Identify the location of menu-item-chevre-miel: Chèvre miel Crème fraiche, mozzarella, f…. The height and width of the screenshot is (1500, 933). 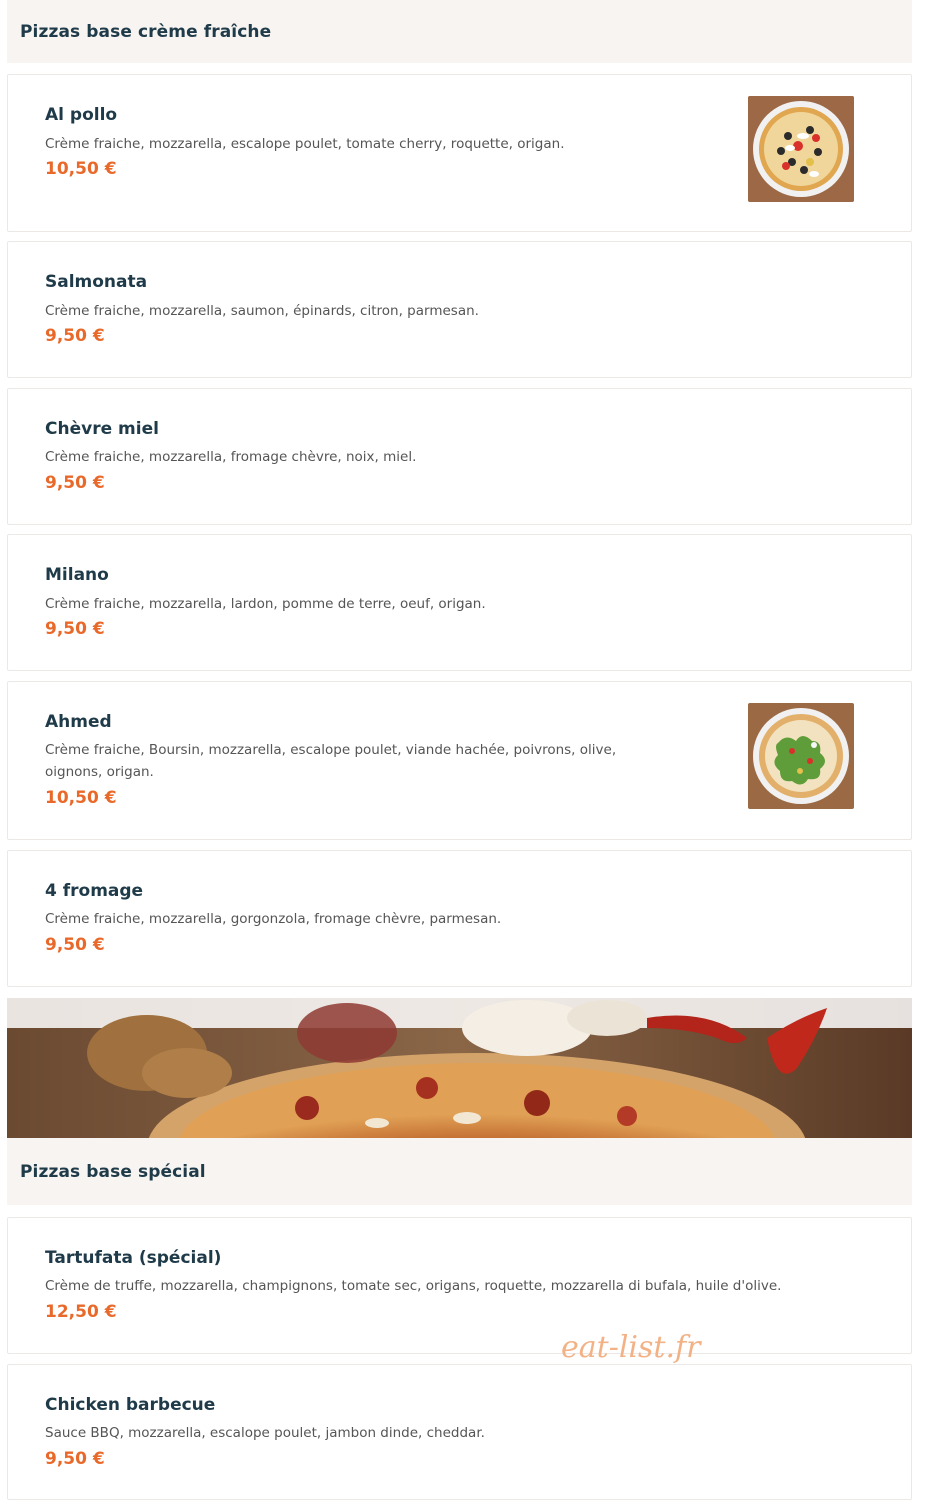
(459, 456).